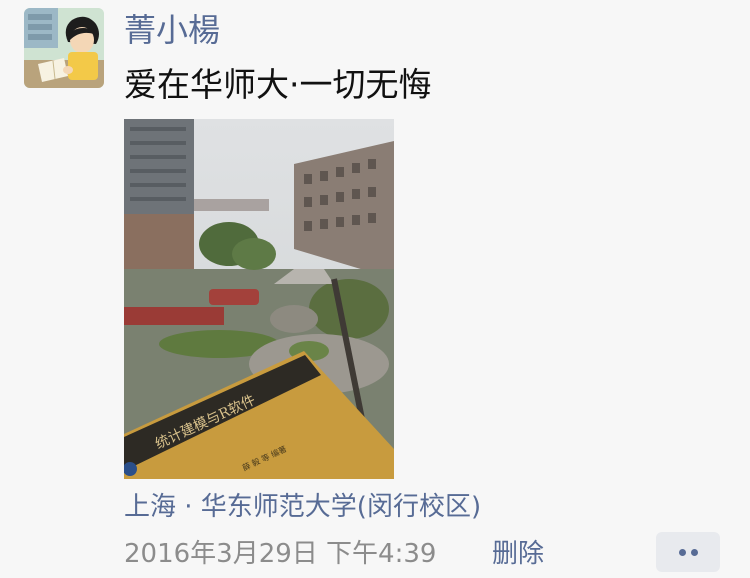 This screenshot has height=578, width=750. What do you see at coordinates (518, 554) in the screenshot?
I see `delete-button: 删除` at bounding box center [518, 554].